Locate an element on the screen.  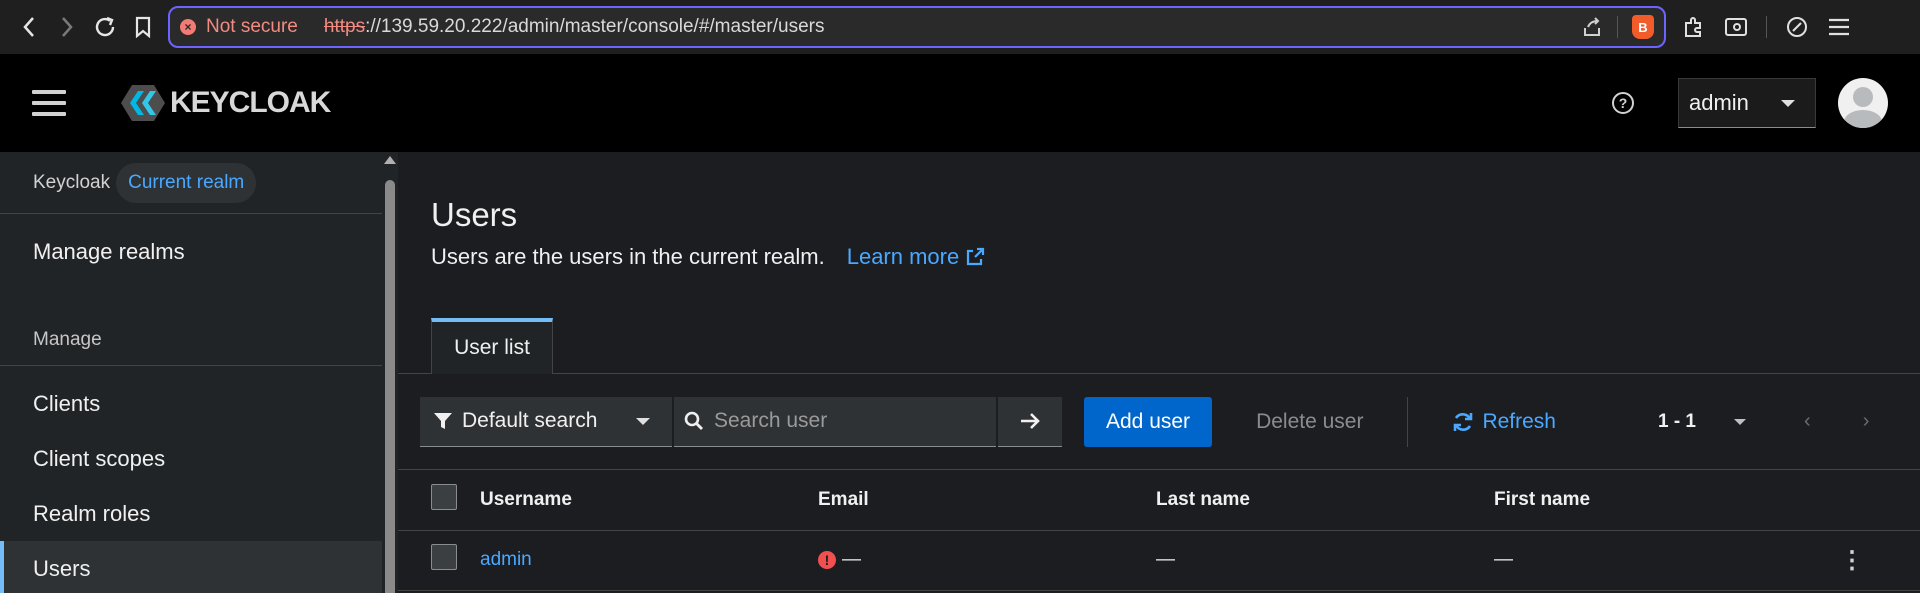
refresh-icon is located at coordinates (1463, 421).